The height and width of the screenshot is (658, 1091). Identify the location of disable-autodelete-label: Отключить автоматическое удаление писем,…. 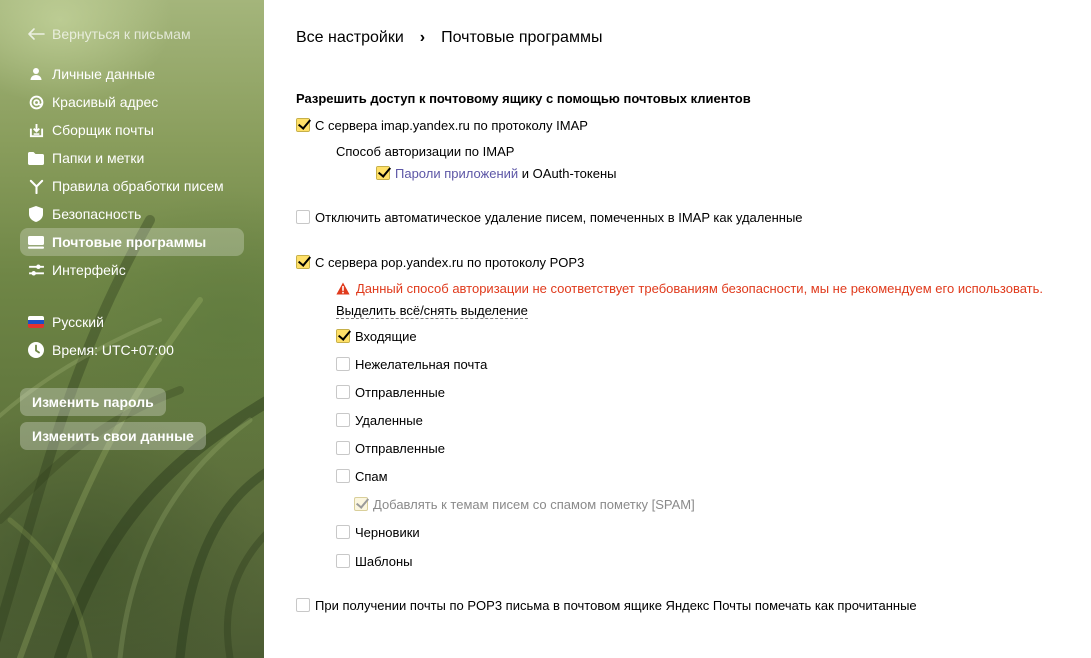
(559, 217).